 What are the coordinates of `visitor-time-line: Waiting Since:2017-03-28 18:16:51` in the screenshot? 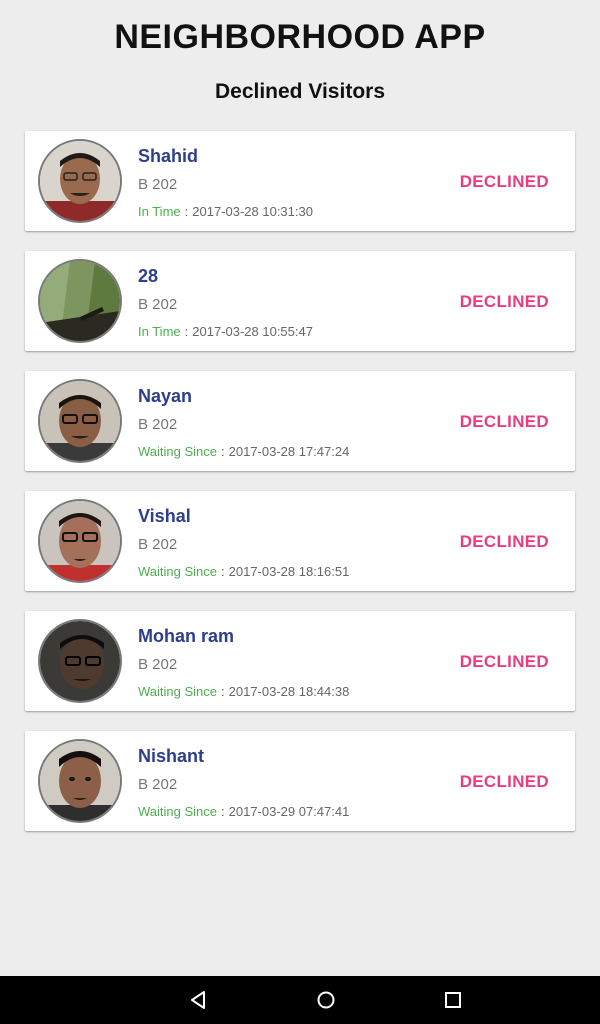 It's located at (243, 571).